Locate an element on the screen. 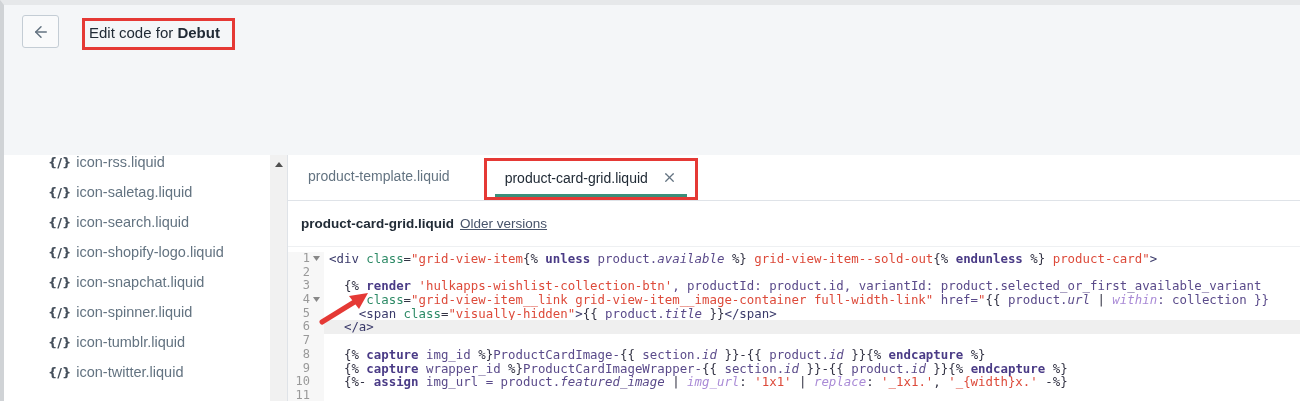 The height and width of the screenshot is (401, 1300). file-list-item: {/} icon-spinner.liquid is located at coordinates (159, 312).